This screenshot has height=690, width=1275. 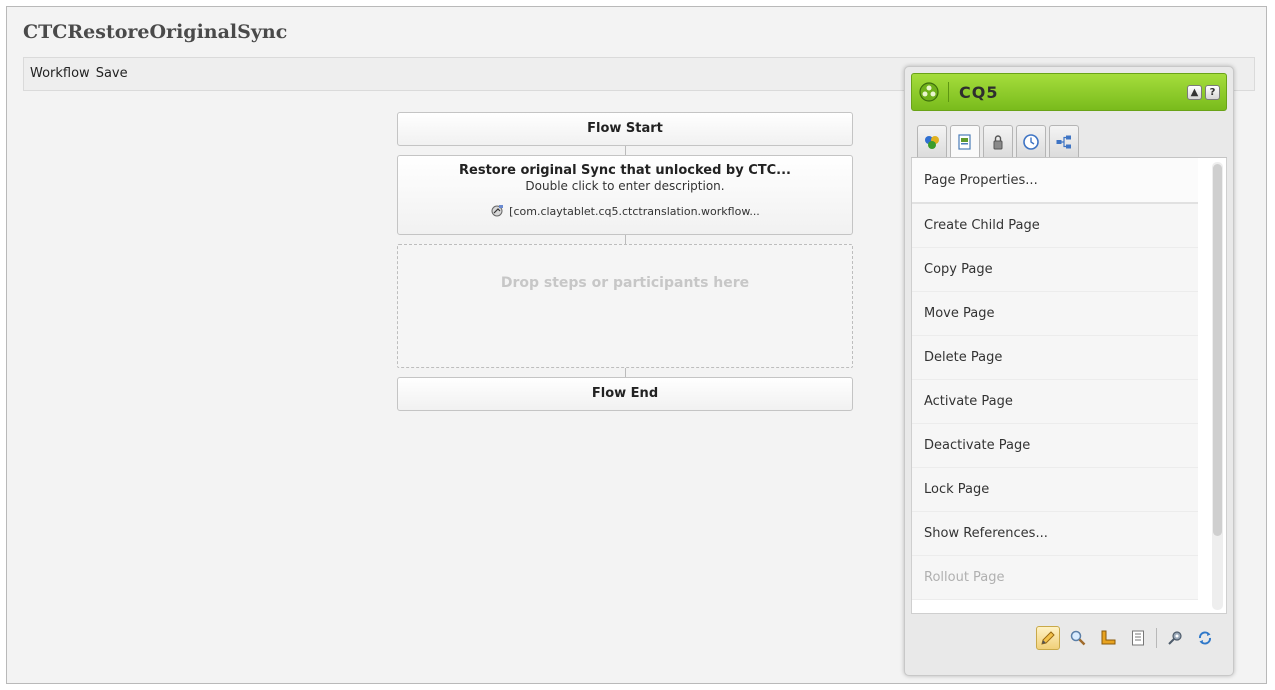 What do you see at coordinates (1055, 358) in the screenshot?
I see `delete-page-item: Delete Page` at bounding box center [1055, 358].